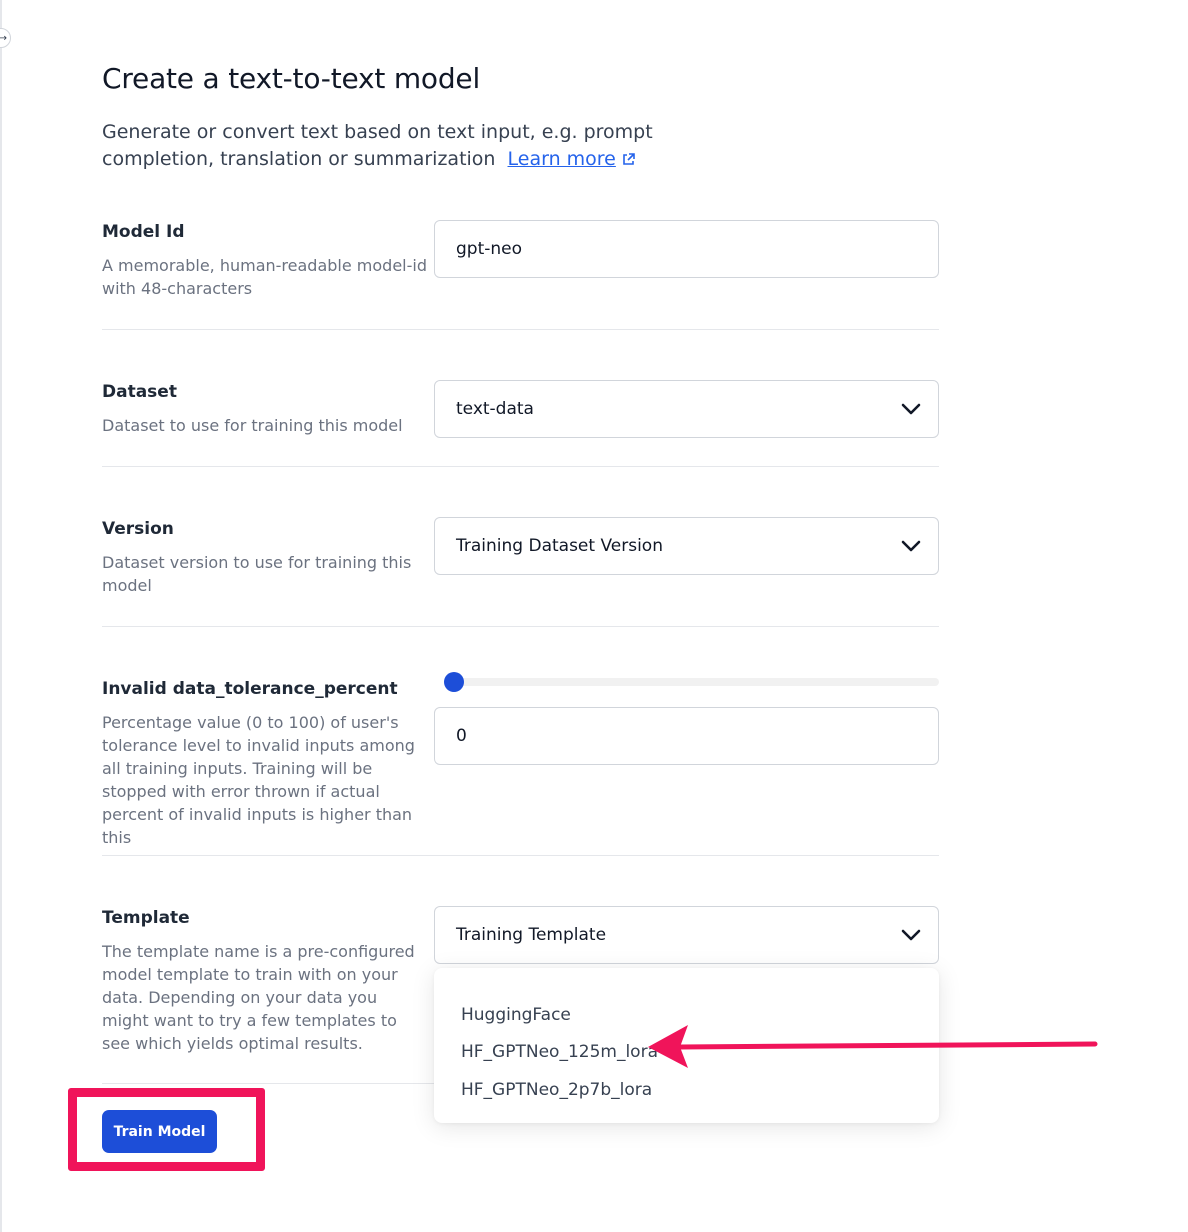  I want to click on page-title: Create a text-to-text model, so click(291, 78).